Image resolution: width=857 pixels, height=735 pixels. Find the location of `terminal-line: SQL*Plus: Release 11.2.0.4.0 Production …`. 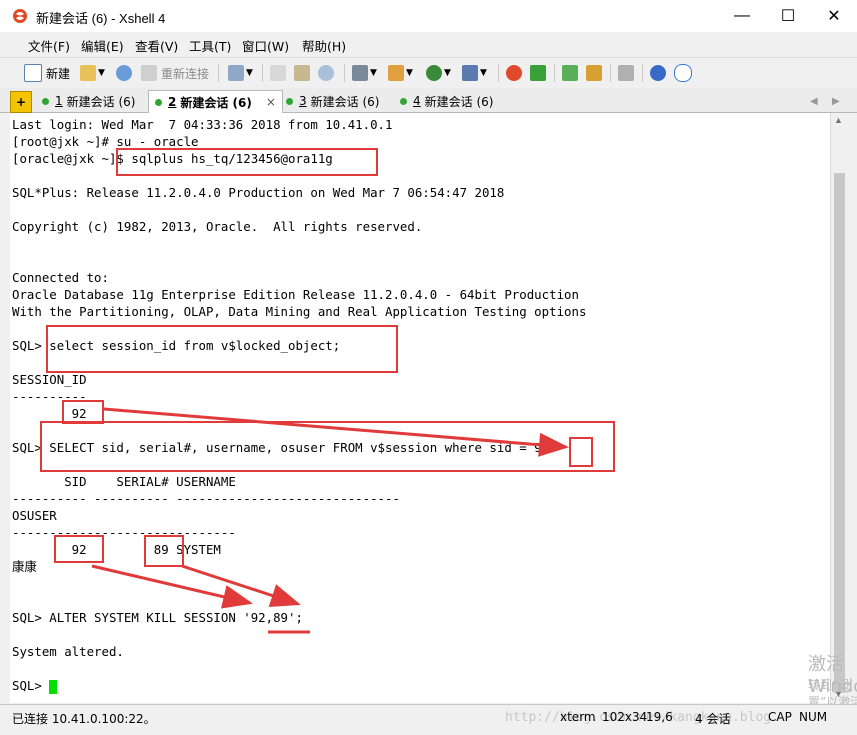

terminal-line: SQL*Plus: Release 11.2.0.4.0 Production … is located at coordinates (258, 192).